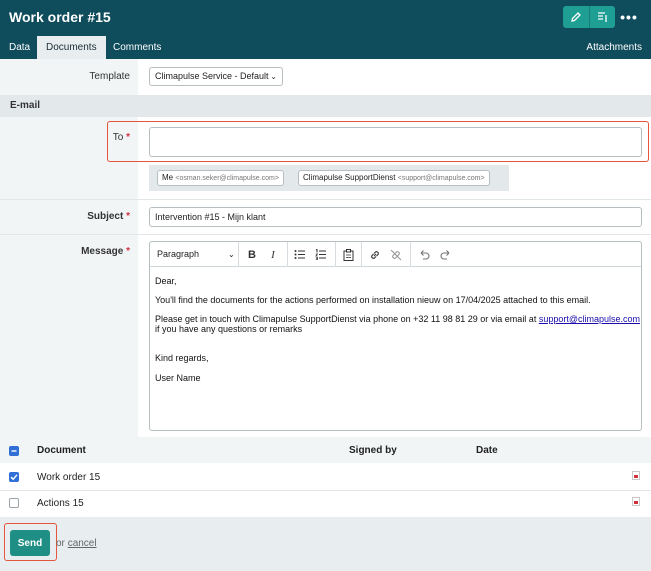 The image size is (651, 571). What do you see at coordinates (82, 543) in the screenshot?
I see `cancel-link: cancel` at bounding box center [82, 543].